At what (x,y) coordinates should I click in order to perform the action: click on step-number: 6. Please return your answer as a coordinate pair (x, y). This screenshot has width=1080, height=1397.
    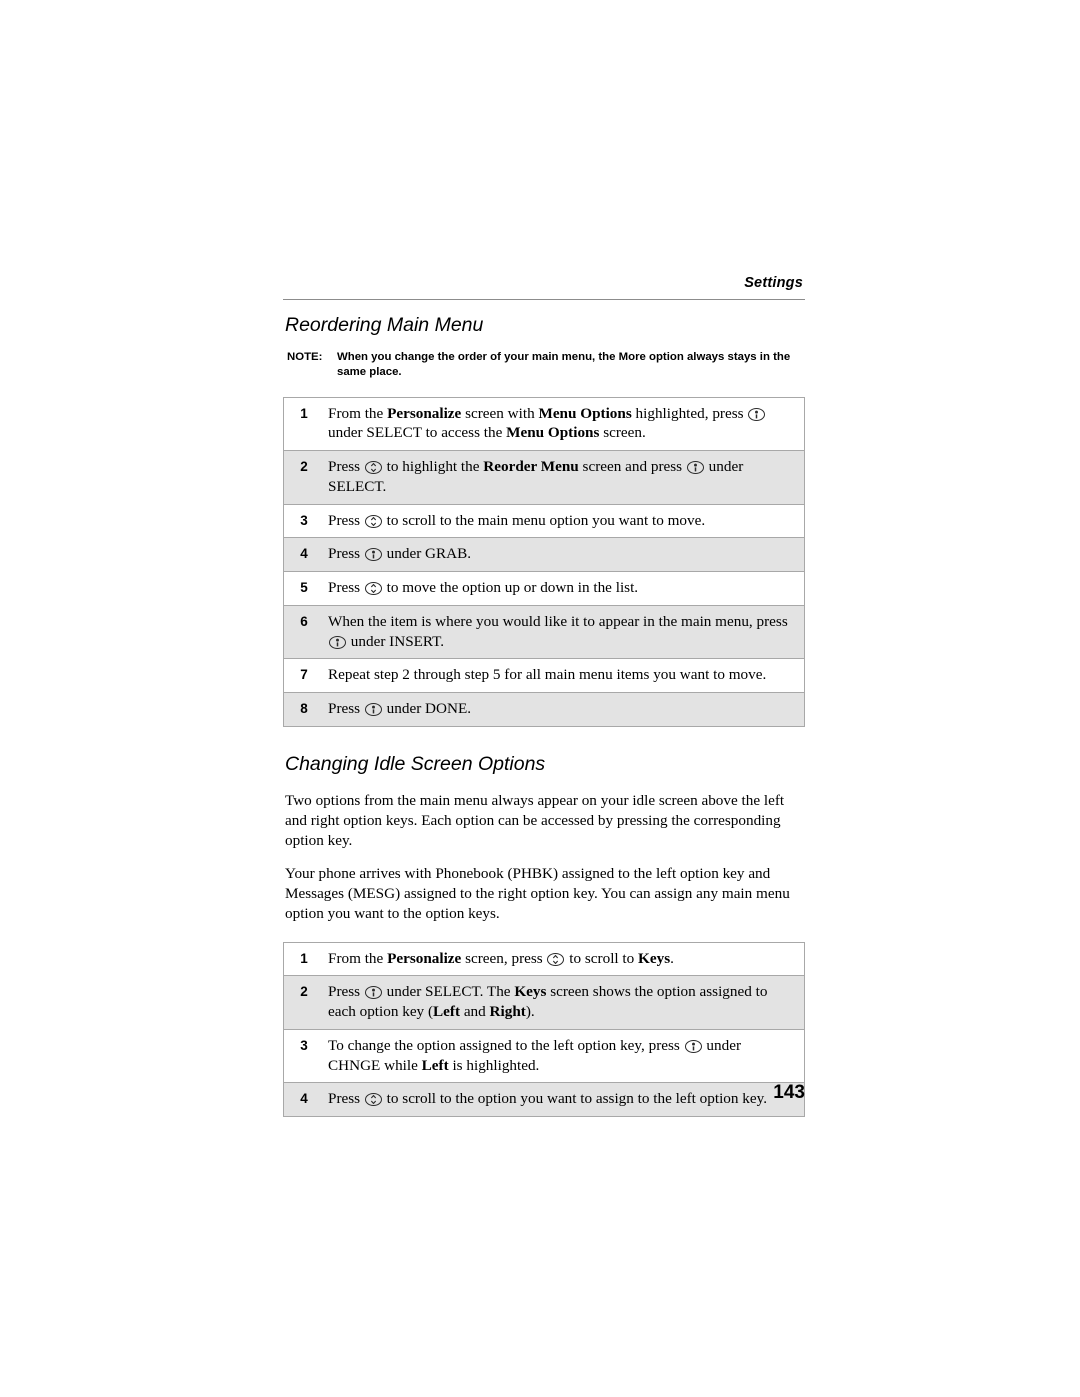
    Looking at the image, I should click on (304, 621).